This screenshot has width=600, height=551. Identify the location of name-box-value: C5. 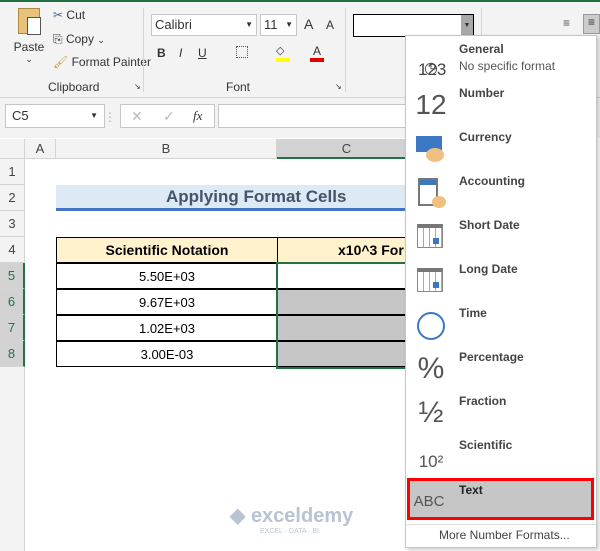
(20, 115).